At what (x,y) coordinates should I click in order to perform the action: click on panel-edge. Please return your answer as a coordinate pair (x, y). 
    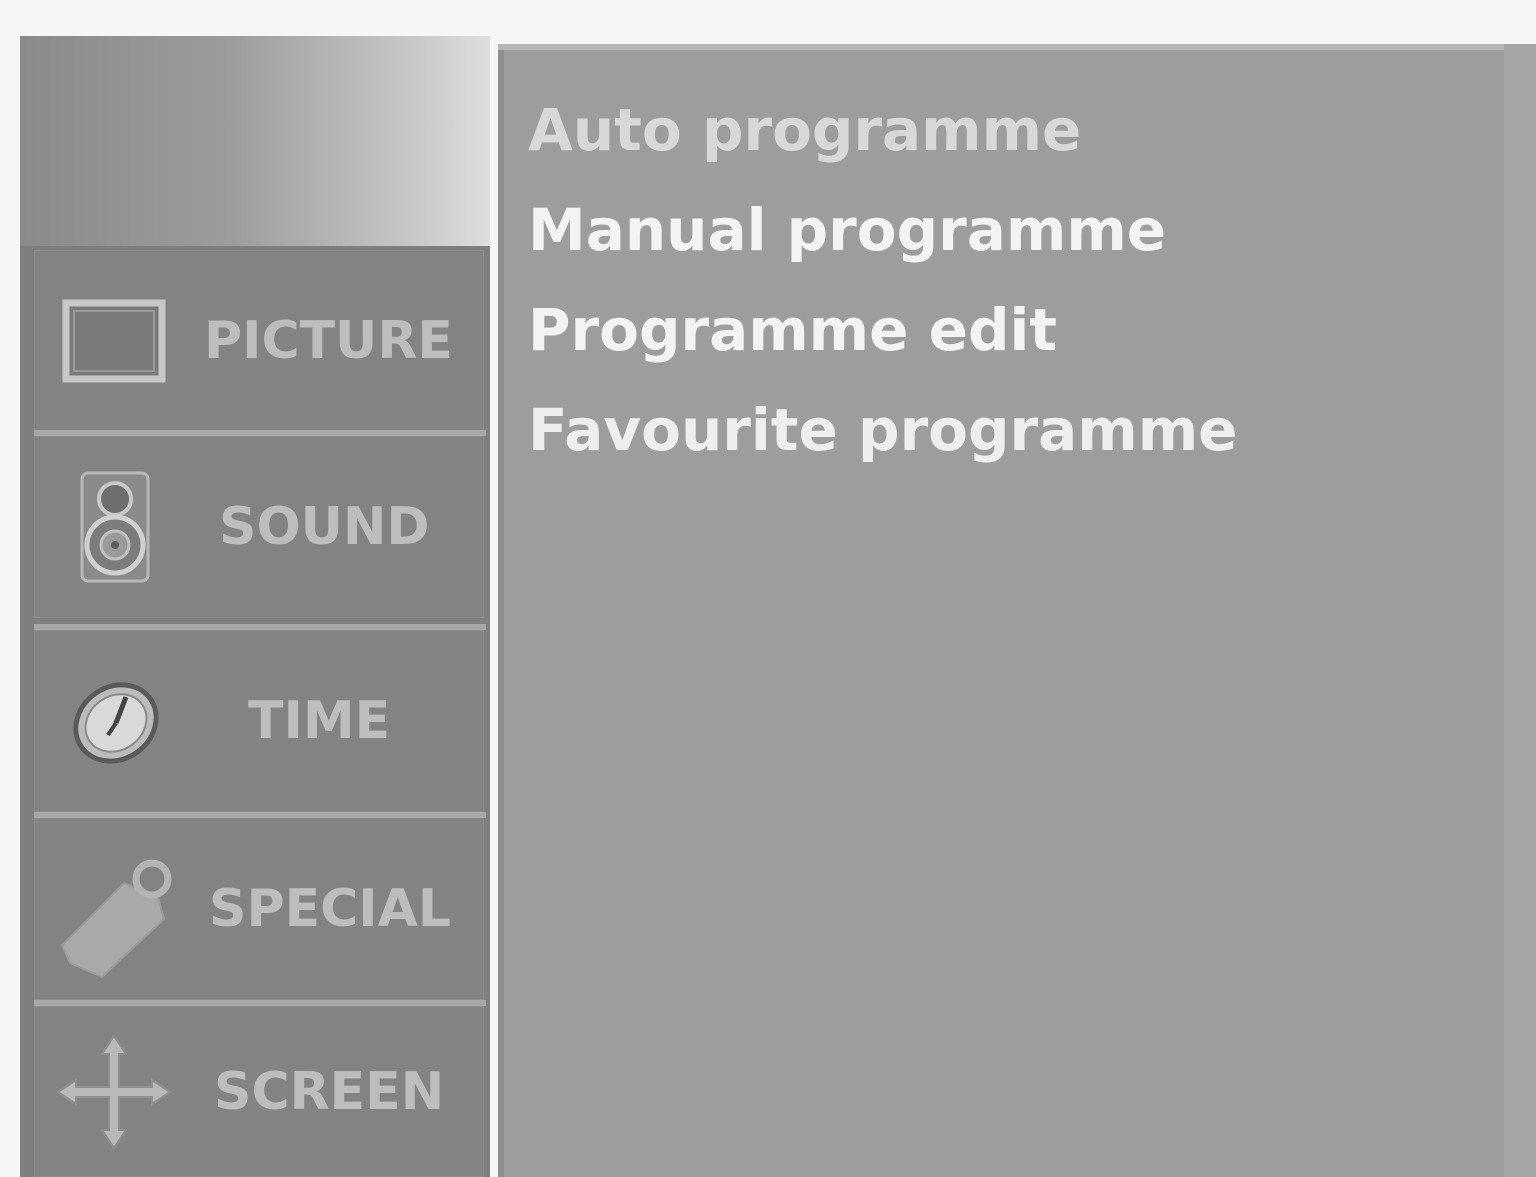
    Looking at the image, I should click on (1520, 610).